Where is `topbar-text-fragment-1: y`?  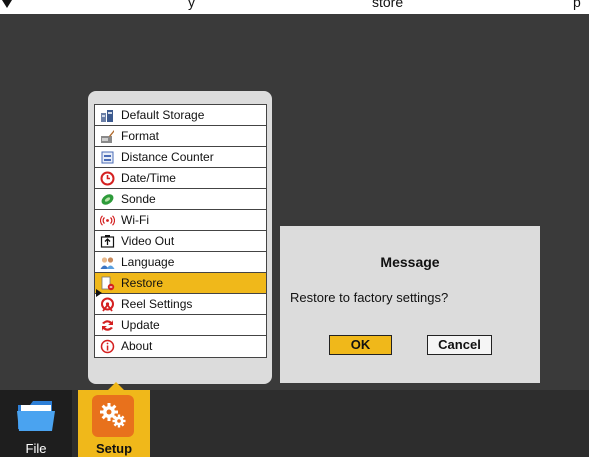 topbar-text-fragment-1: y is located at coordinates (191, 5).